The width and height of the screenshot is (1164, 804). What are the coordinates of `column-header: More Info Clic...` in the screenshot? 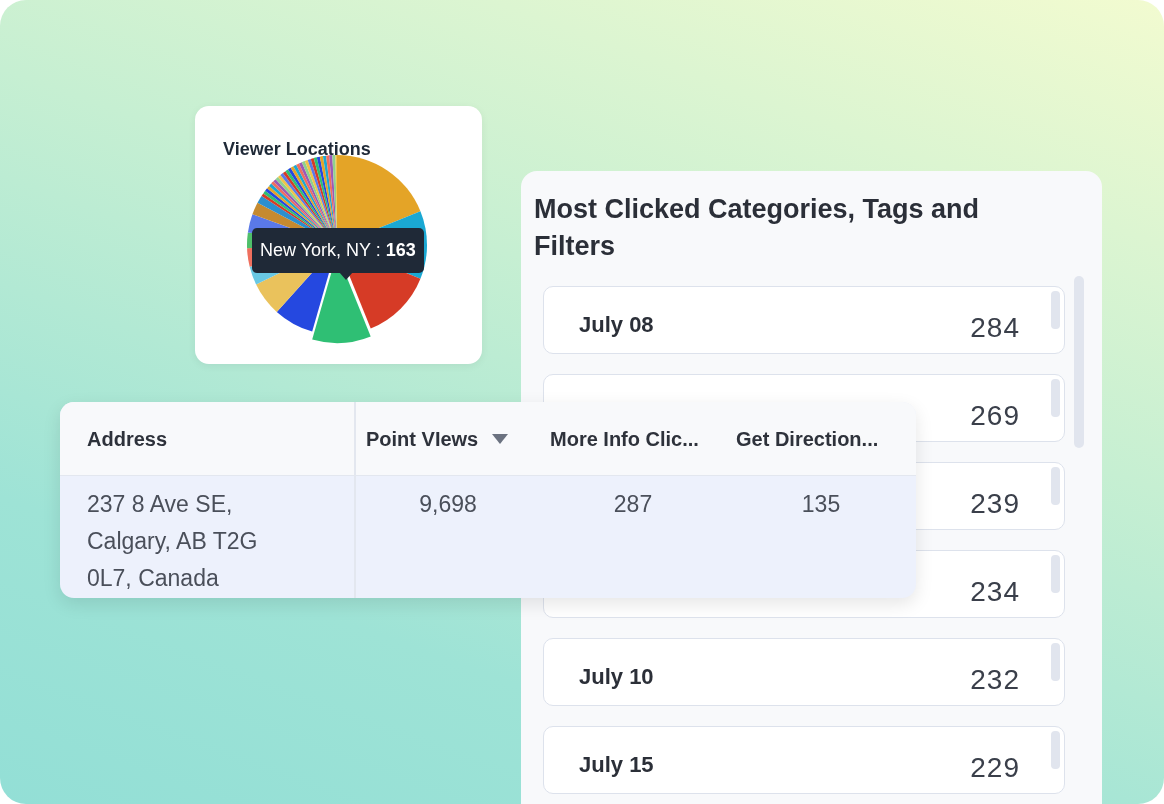 It's located at (633, 438).